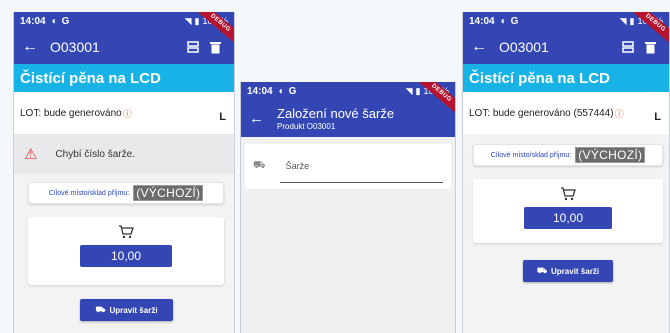  Describe the element at coordinates (71, 113) in the screenshot. I see `lot-text: LOT: bude generováno` at that location.